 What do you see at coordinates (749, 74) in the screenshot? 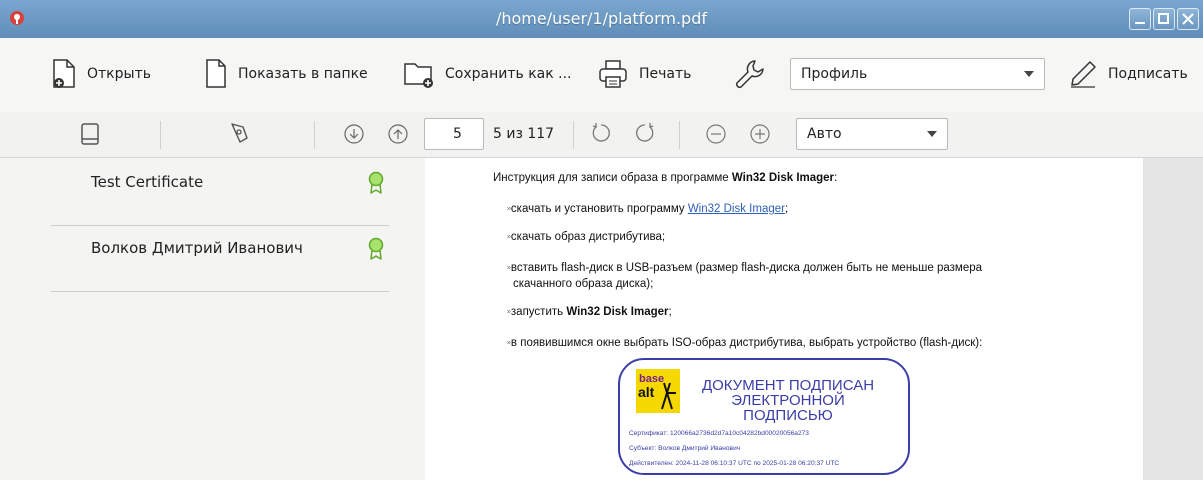
I see `wrench-icon` at bounding box center [749, 74].